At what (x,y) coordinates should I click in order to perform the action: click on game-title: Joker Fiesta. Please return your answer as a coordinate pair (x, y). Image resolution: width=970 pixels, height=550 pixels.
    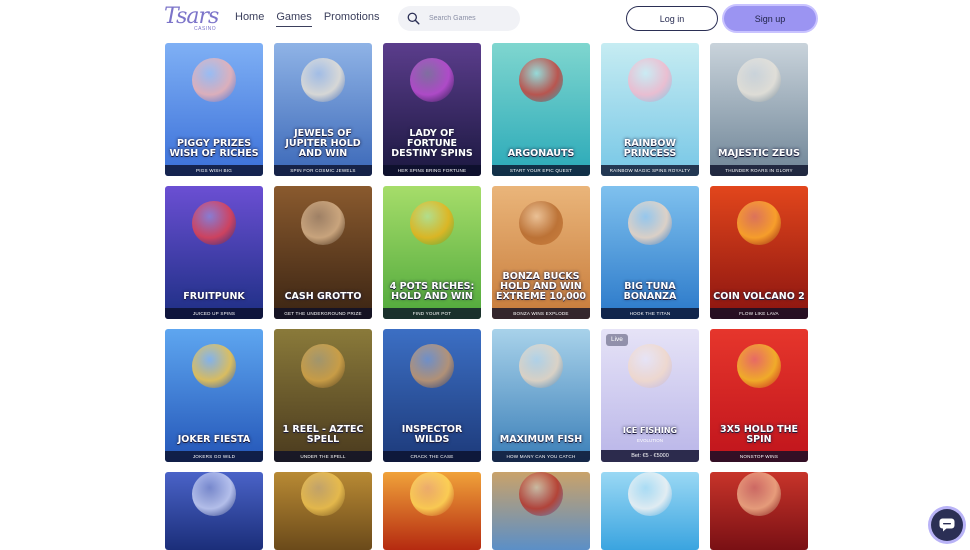
    Looking at the image, I should click on (214, 439).